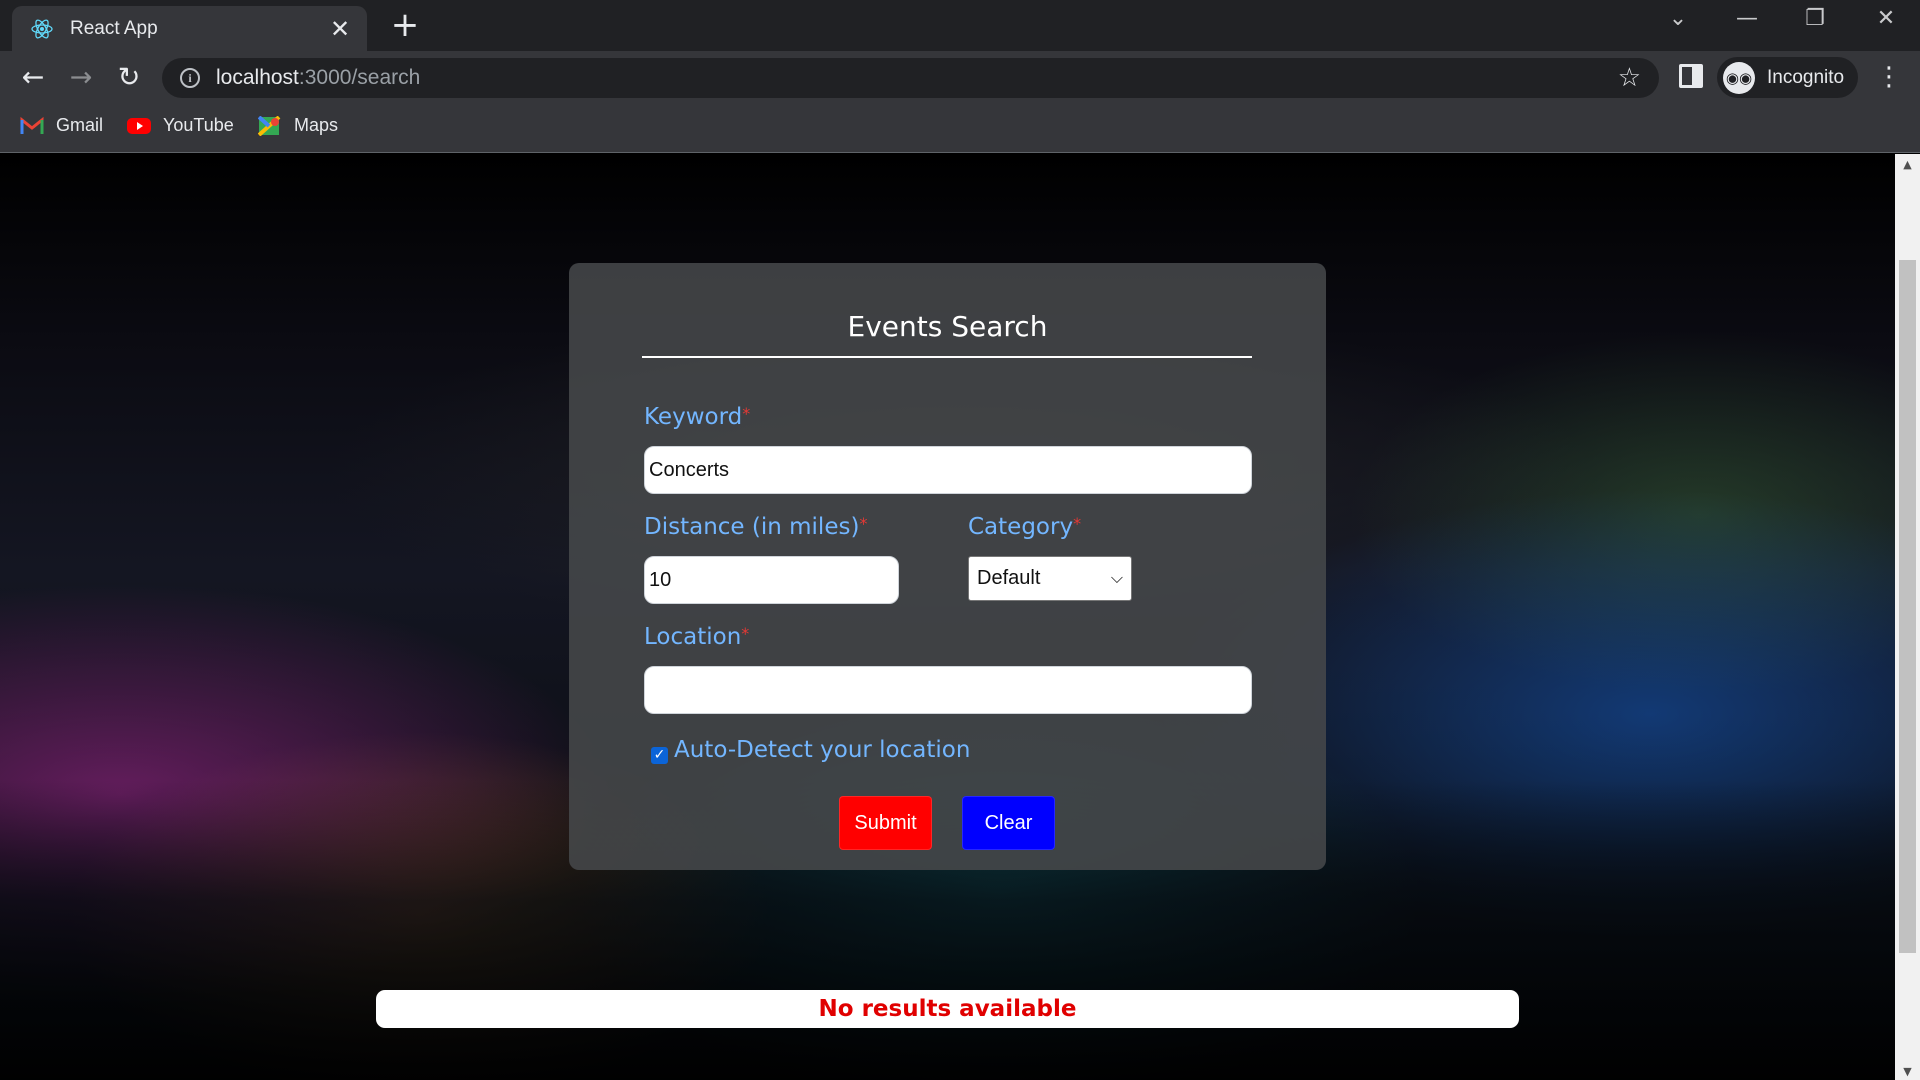  I want to click on chevron-down-icon: ⌵, so click(1116, 578).